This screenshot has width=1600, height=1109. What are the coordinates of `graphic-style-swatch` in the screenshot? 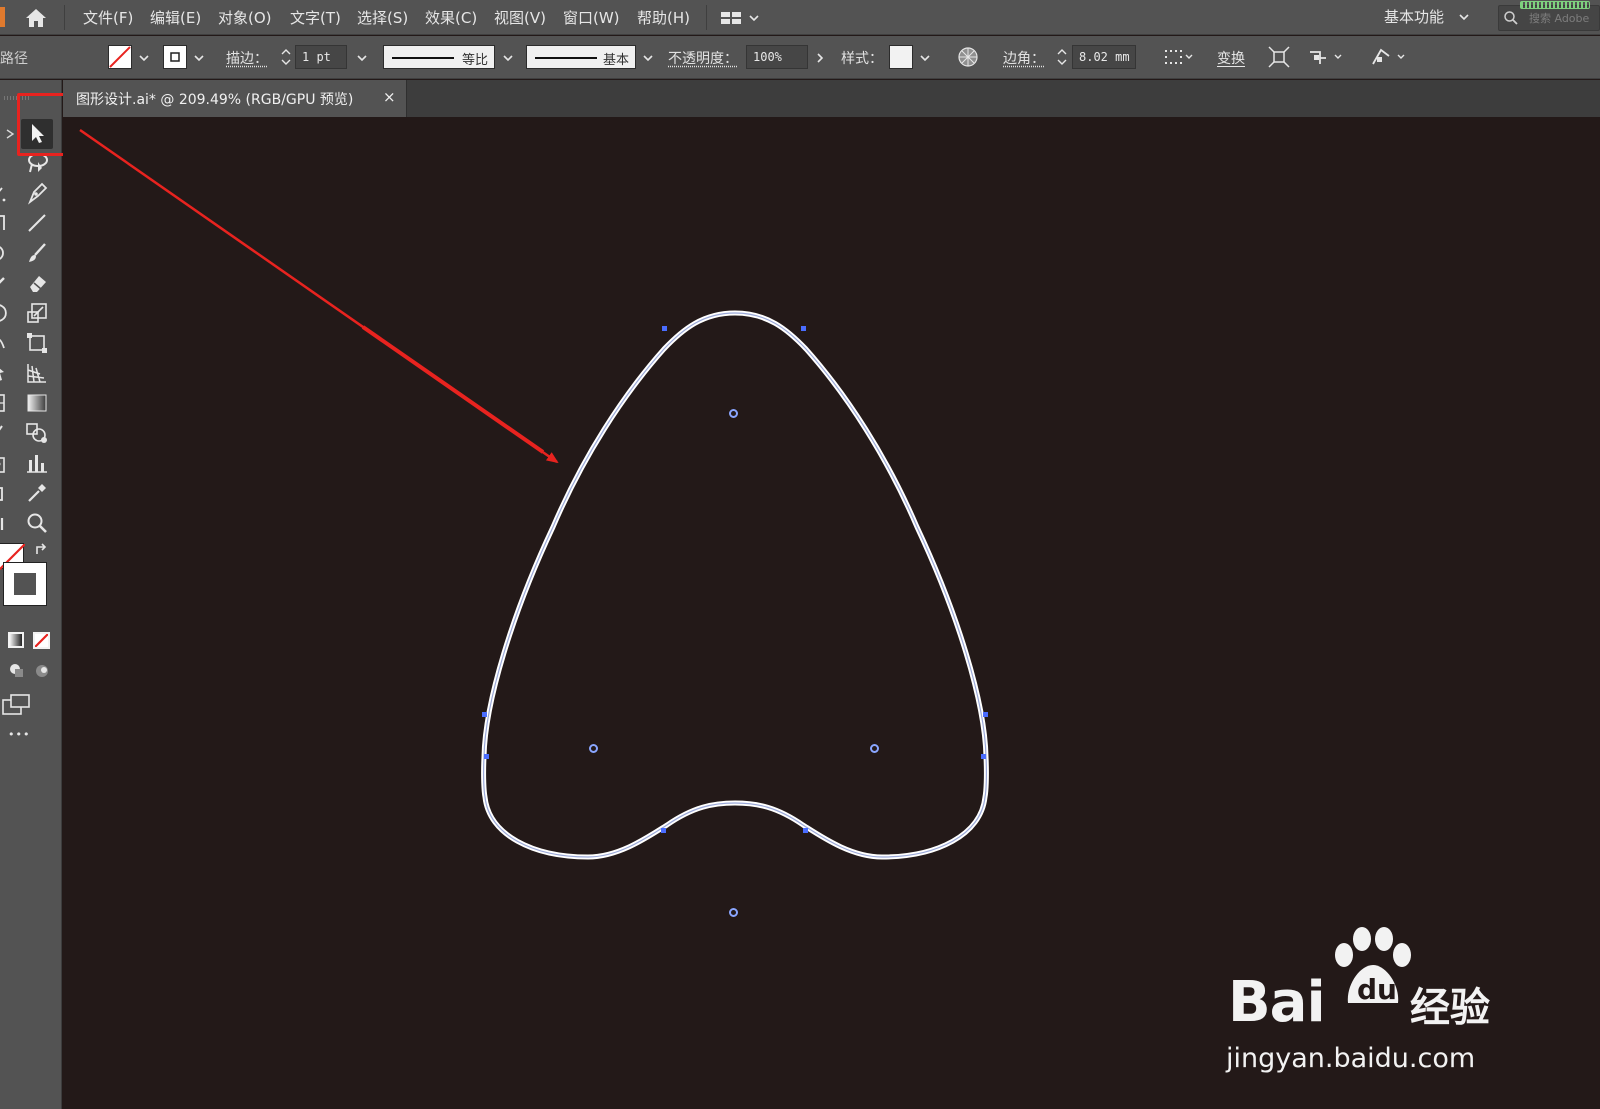 It's located at (901, 57).